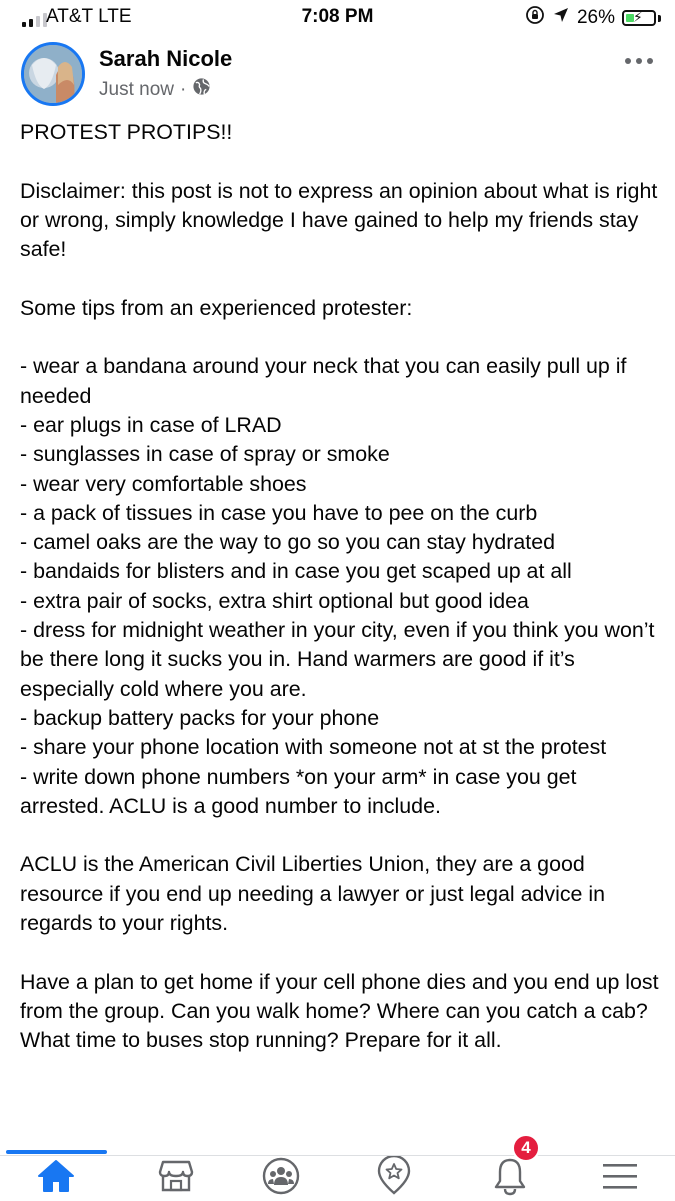 This screenshot has width=675, height=1201. What do you see at coordinates (136, 90) in the screenshot?
I see `post-timestamp: Just now` at bounding box center [136, 90].